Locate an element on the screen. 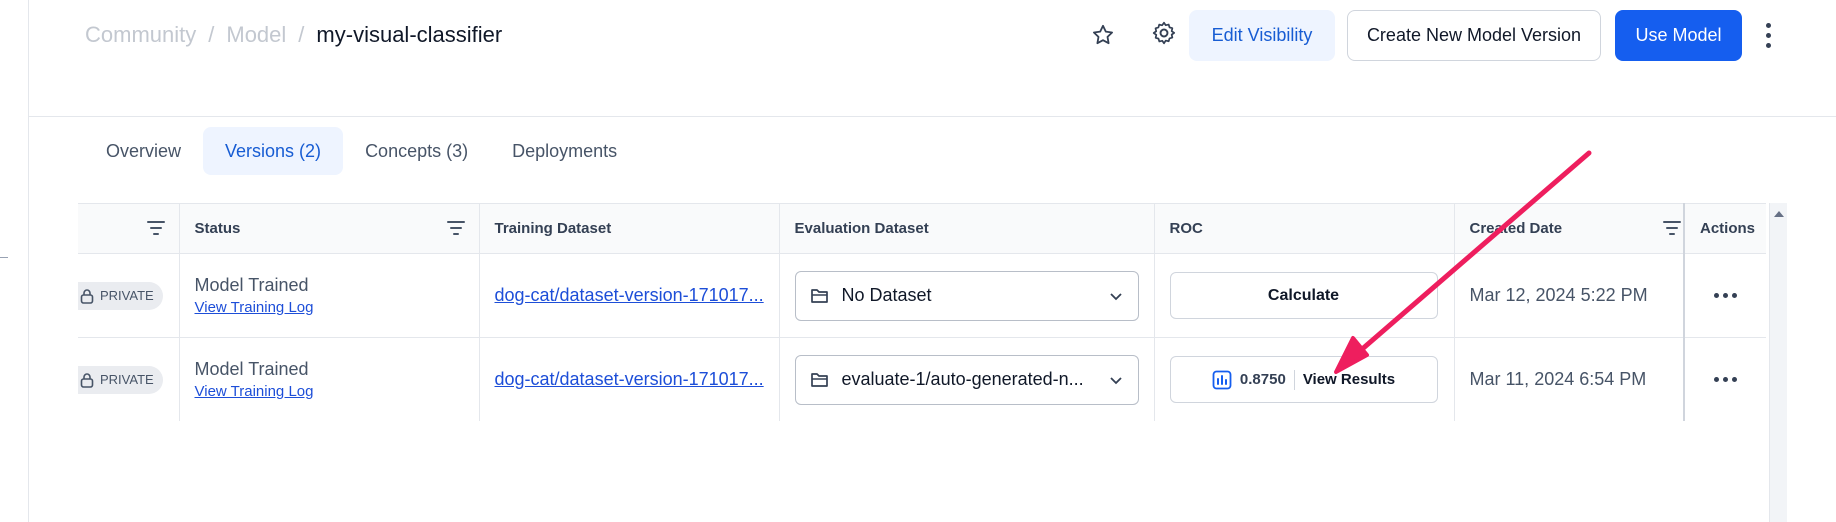 This screenshot has height=522, width=1836. created-date: Mar 12, 2024 5:22 PM is located at coordinates (1558, 295).